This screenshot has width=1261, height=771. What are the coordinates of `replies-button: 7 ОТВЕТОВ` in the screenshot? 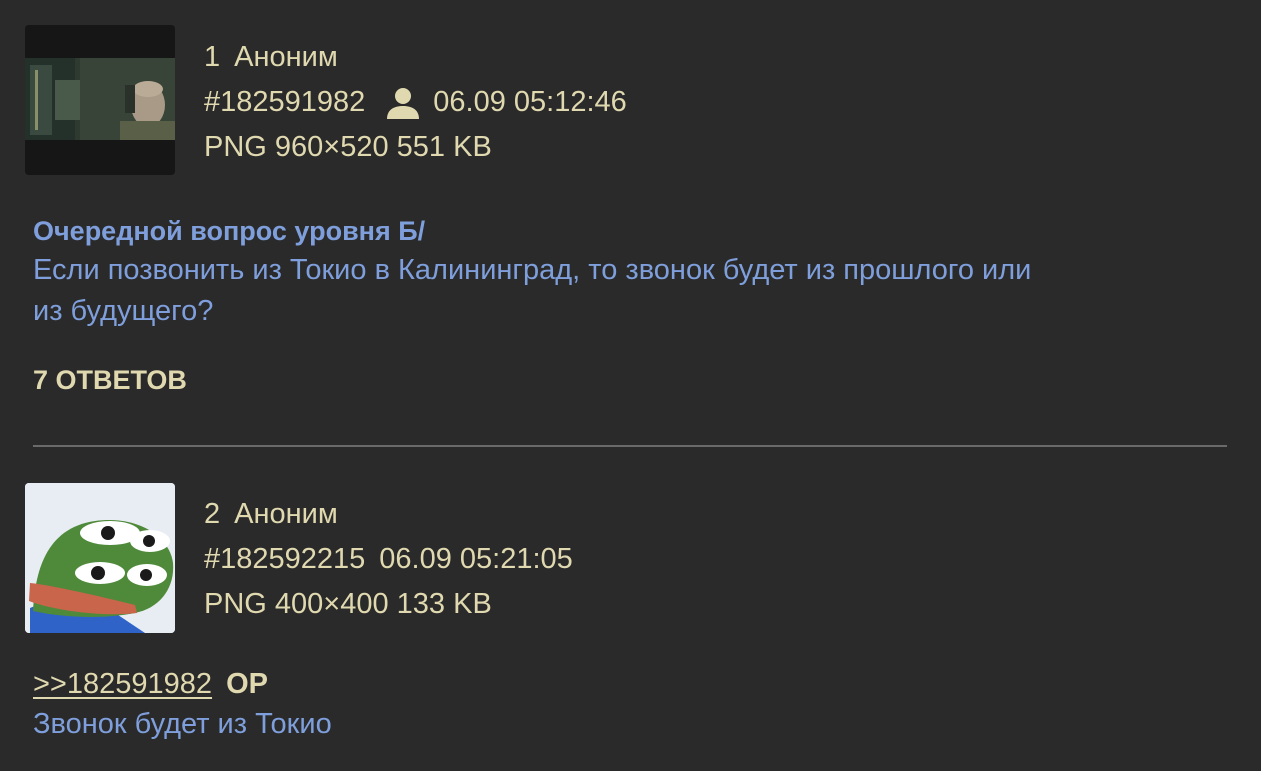 It's located at (110, 380).